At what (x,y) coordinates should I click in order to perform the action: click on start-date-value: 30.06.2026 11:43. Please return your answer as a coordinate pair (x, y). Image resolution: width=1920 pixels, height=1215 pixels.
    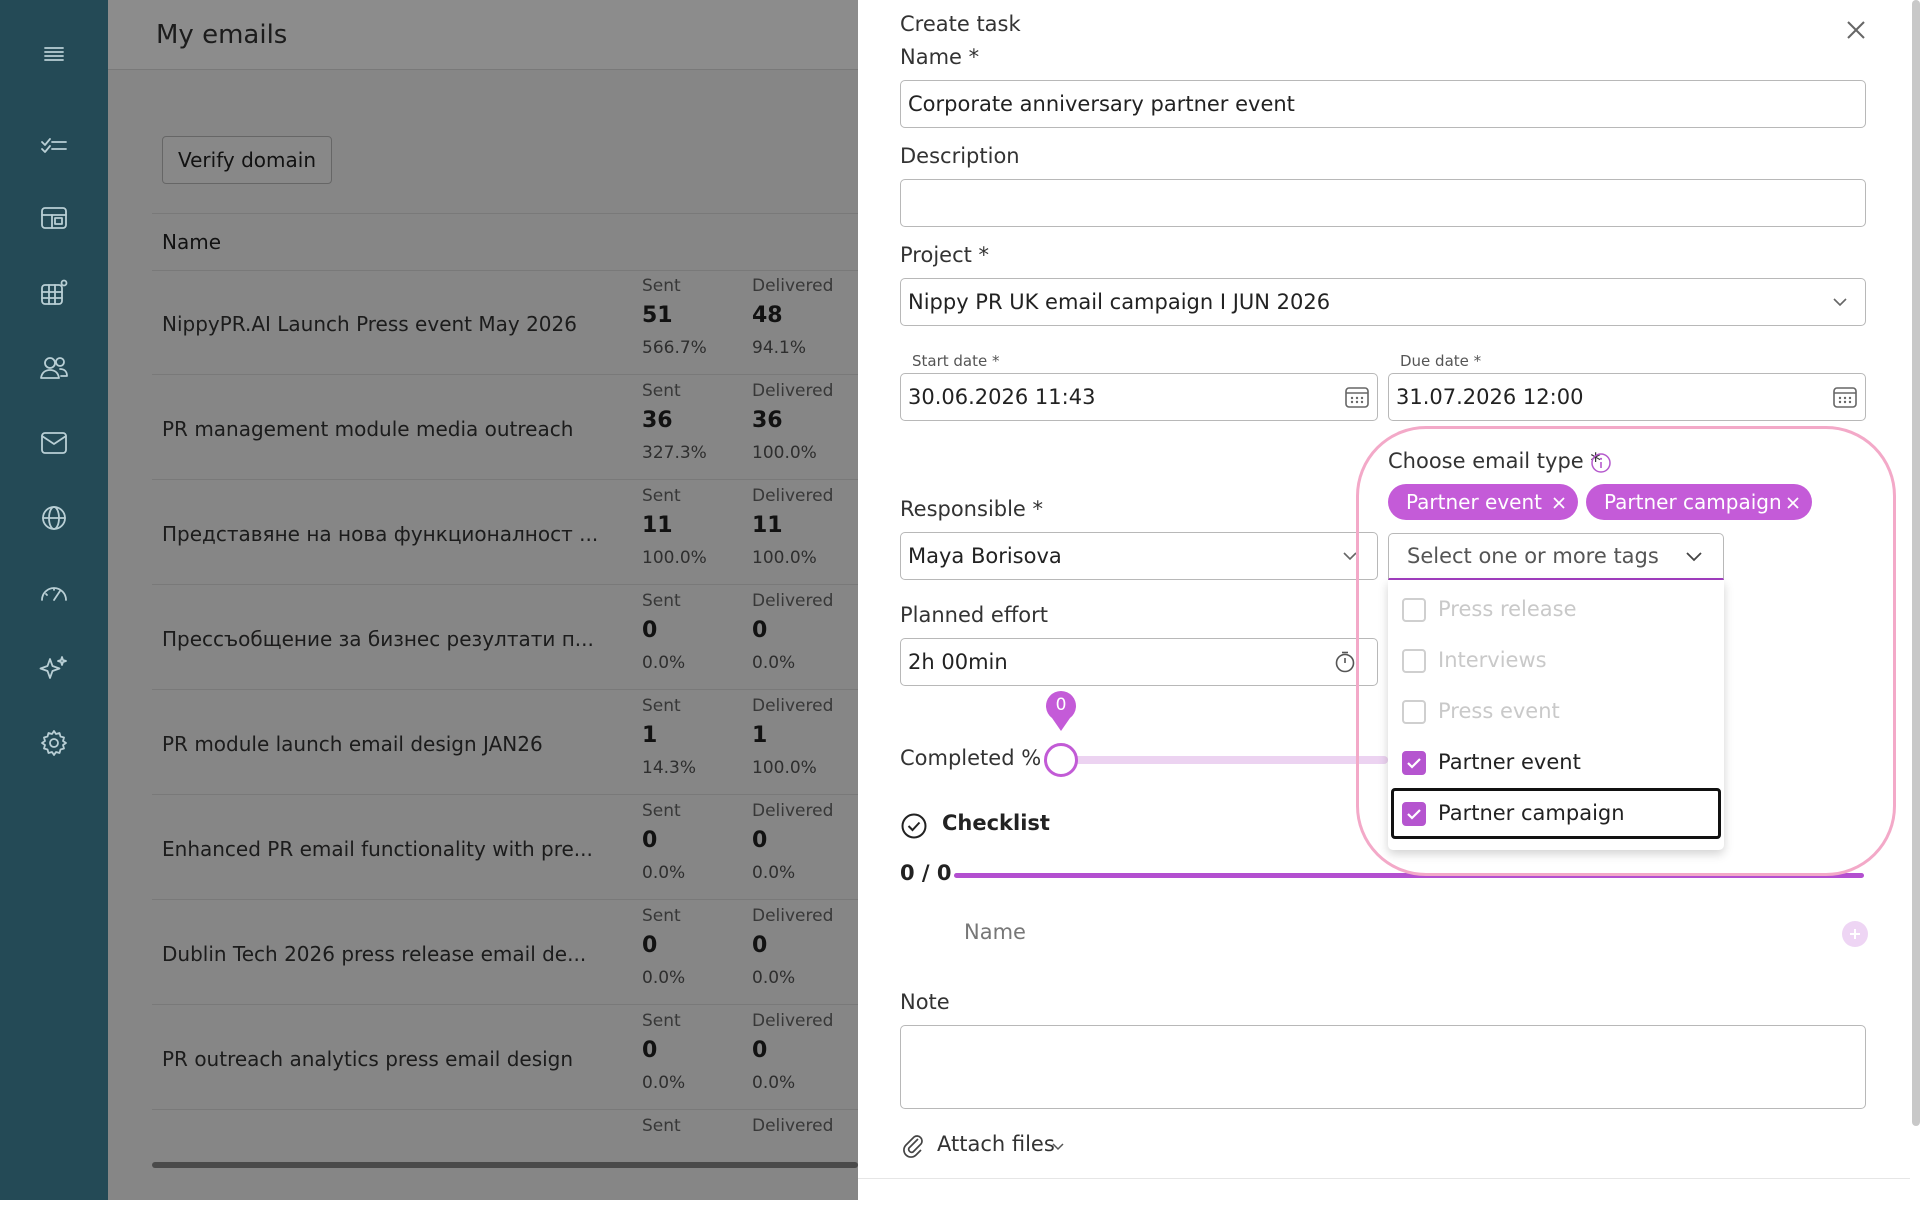
    Looking at the image, I should click on (1002, 397).